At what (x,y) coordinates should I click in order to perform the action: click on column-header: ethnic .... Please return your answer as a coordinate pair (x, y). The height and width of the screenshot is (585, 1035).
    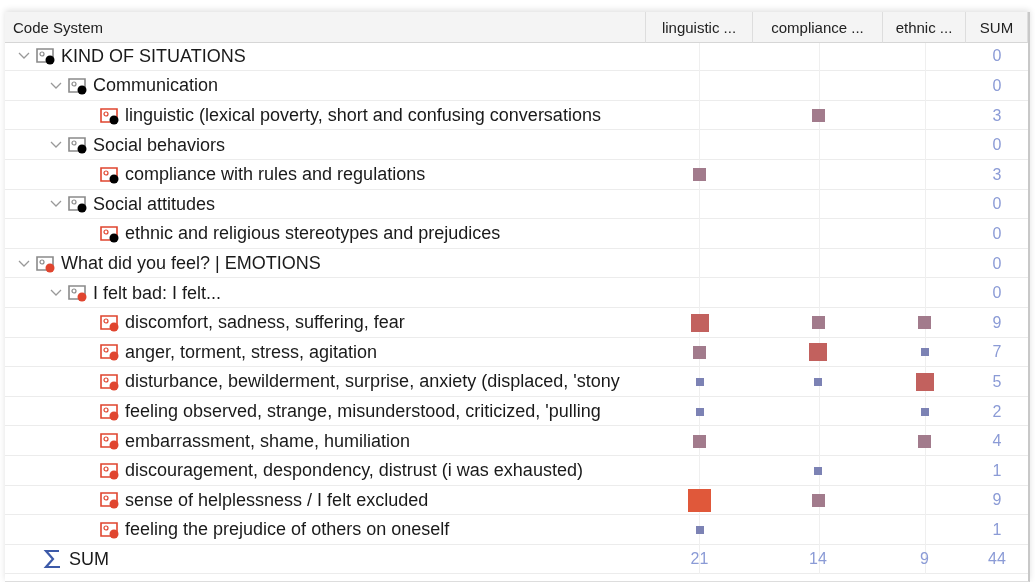
    Looking at the image, I should click on (924, 27).